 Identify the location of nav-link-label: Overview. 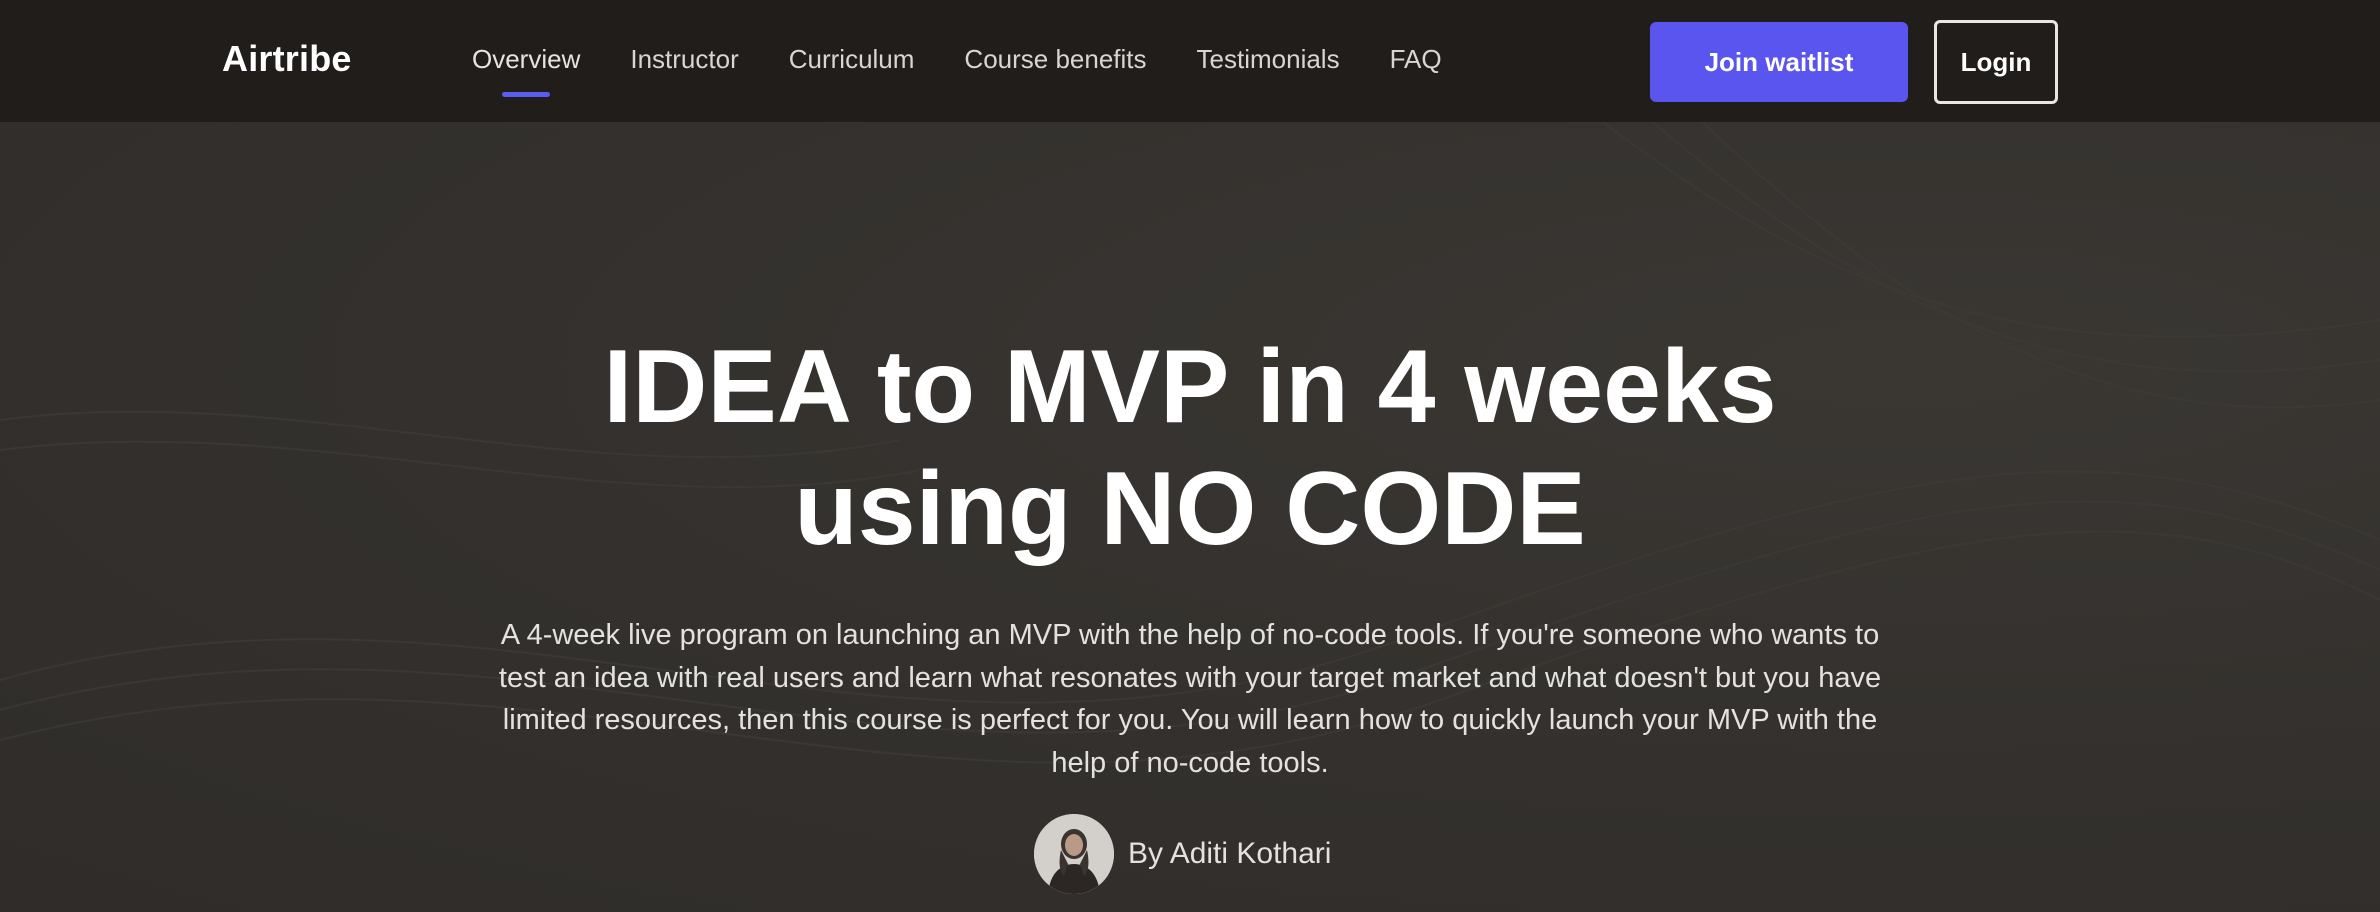
(526, 59).